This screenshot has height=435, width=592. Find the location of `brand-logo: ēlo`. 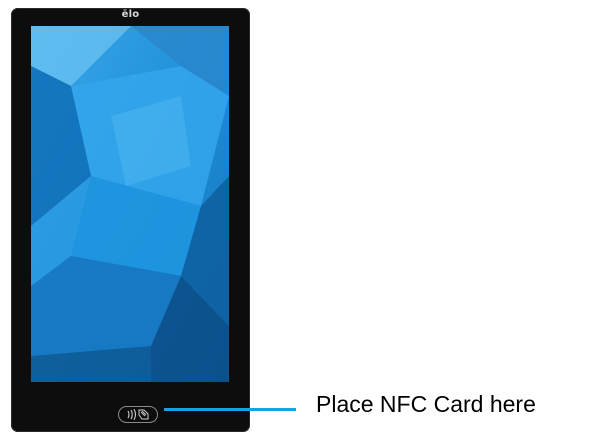

brand-logo: ēlo is located at coordinates (130, 14).